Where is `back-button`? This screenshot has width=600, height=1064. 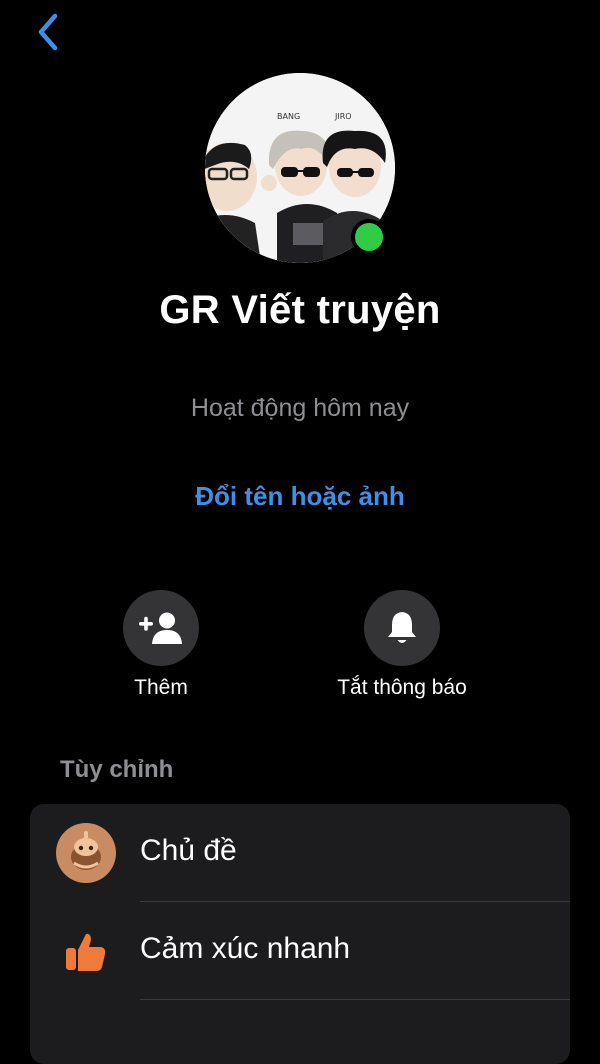
back-button is located at coordinates (48, 32).